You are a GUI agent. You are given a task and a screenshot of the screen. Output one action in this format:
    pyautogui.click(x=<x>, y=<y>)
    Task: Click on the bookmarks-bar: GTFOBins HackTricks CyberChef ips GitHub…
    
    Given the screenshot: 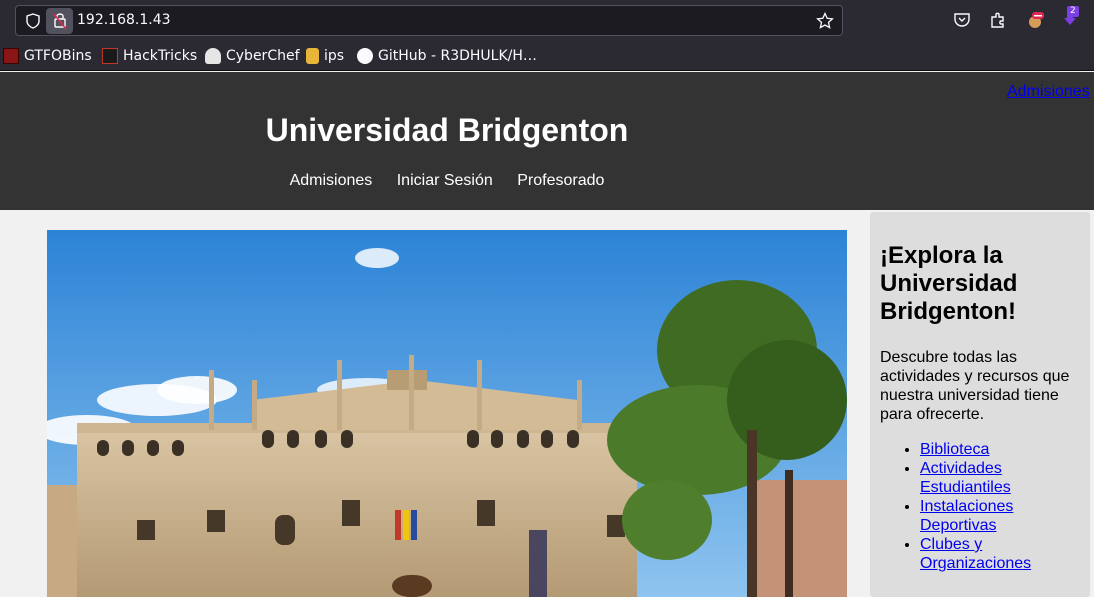 What is the action you would take?
    pyautogui.click(x=547, y=55)
    